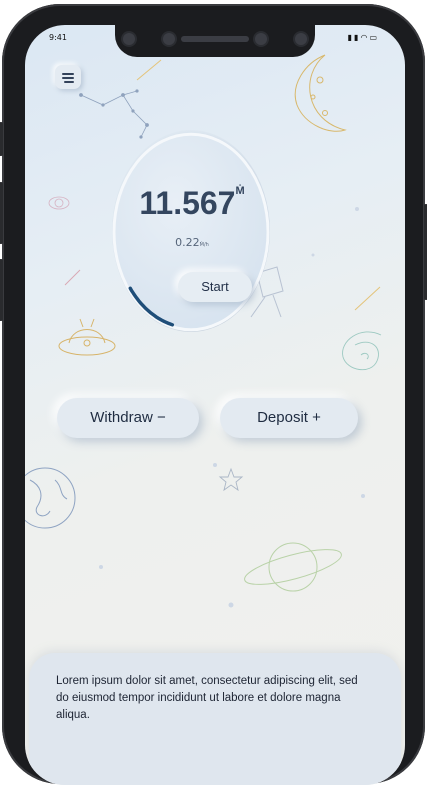  I want to click on ufo-icon, so click(87, 337).